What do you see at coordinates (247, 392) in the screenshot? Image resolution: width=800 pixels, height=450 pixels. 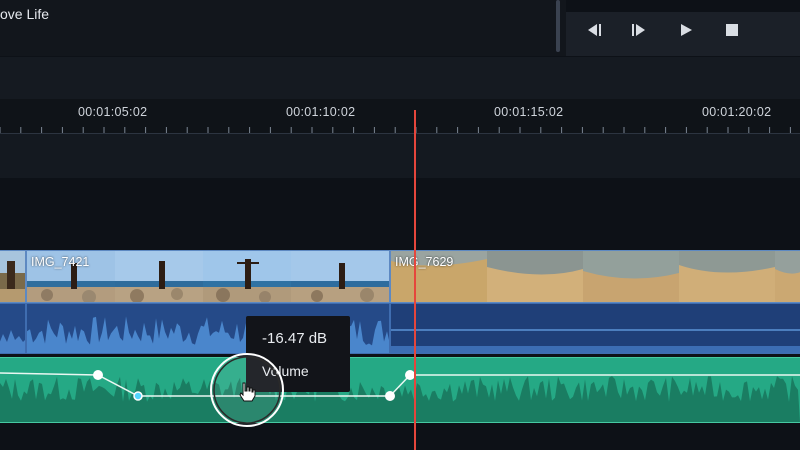 I see `hand-cursor-icon` at bounding box center [247, 392].